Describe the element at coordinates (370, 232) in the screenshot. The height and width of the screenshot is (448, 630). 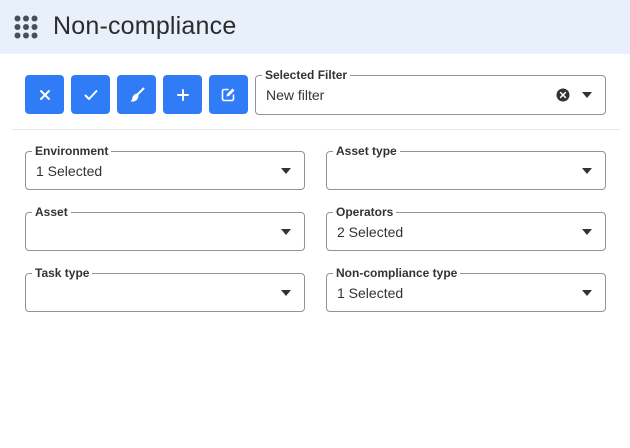
I see `operators-value: 2 Selected` at that location.